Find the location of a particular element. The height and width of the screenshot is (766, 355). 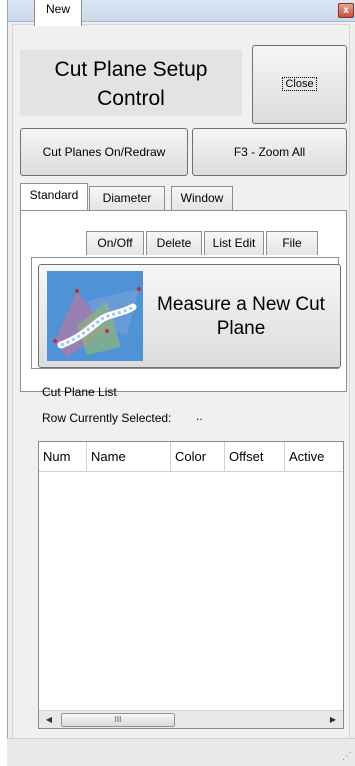

cut-planes-redraw-button: Cut Planes On/Redraw is located at coordinates (104, 152).